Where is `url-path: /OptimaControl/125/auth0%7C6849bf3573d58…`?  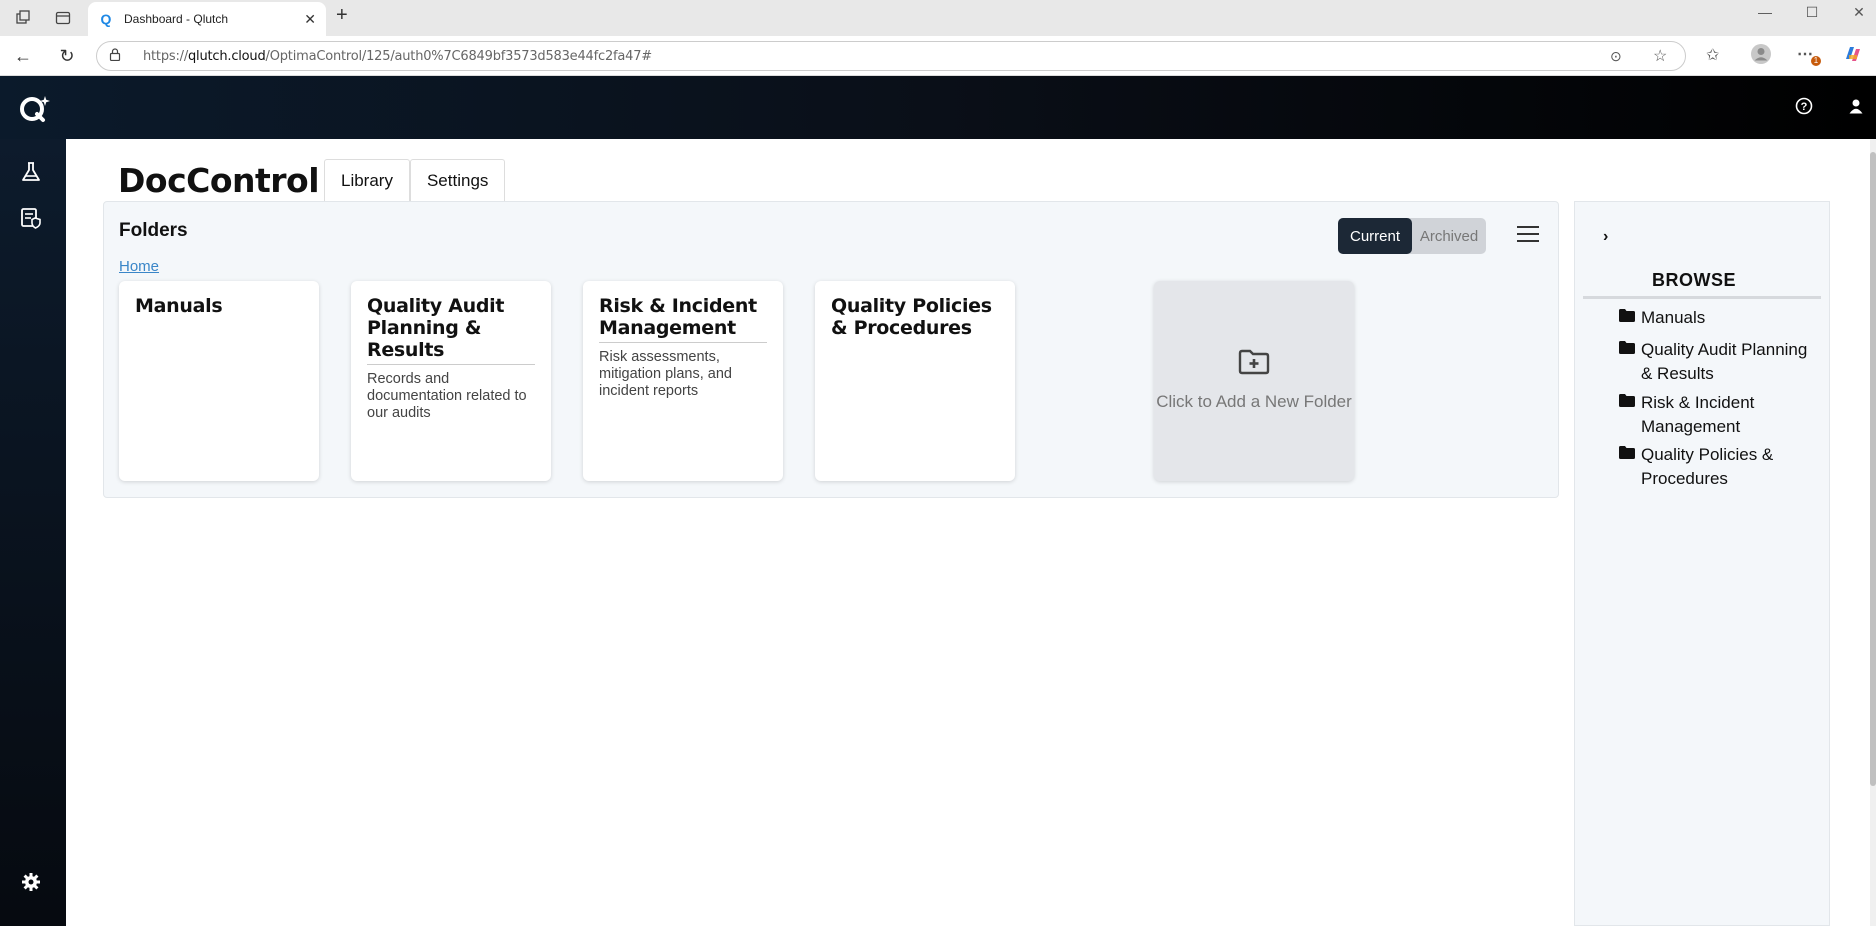 url-path: /OptimaControl/125/auth0%7C6849bf3573d58… is located at coordinates (459, 56).